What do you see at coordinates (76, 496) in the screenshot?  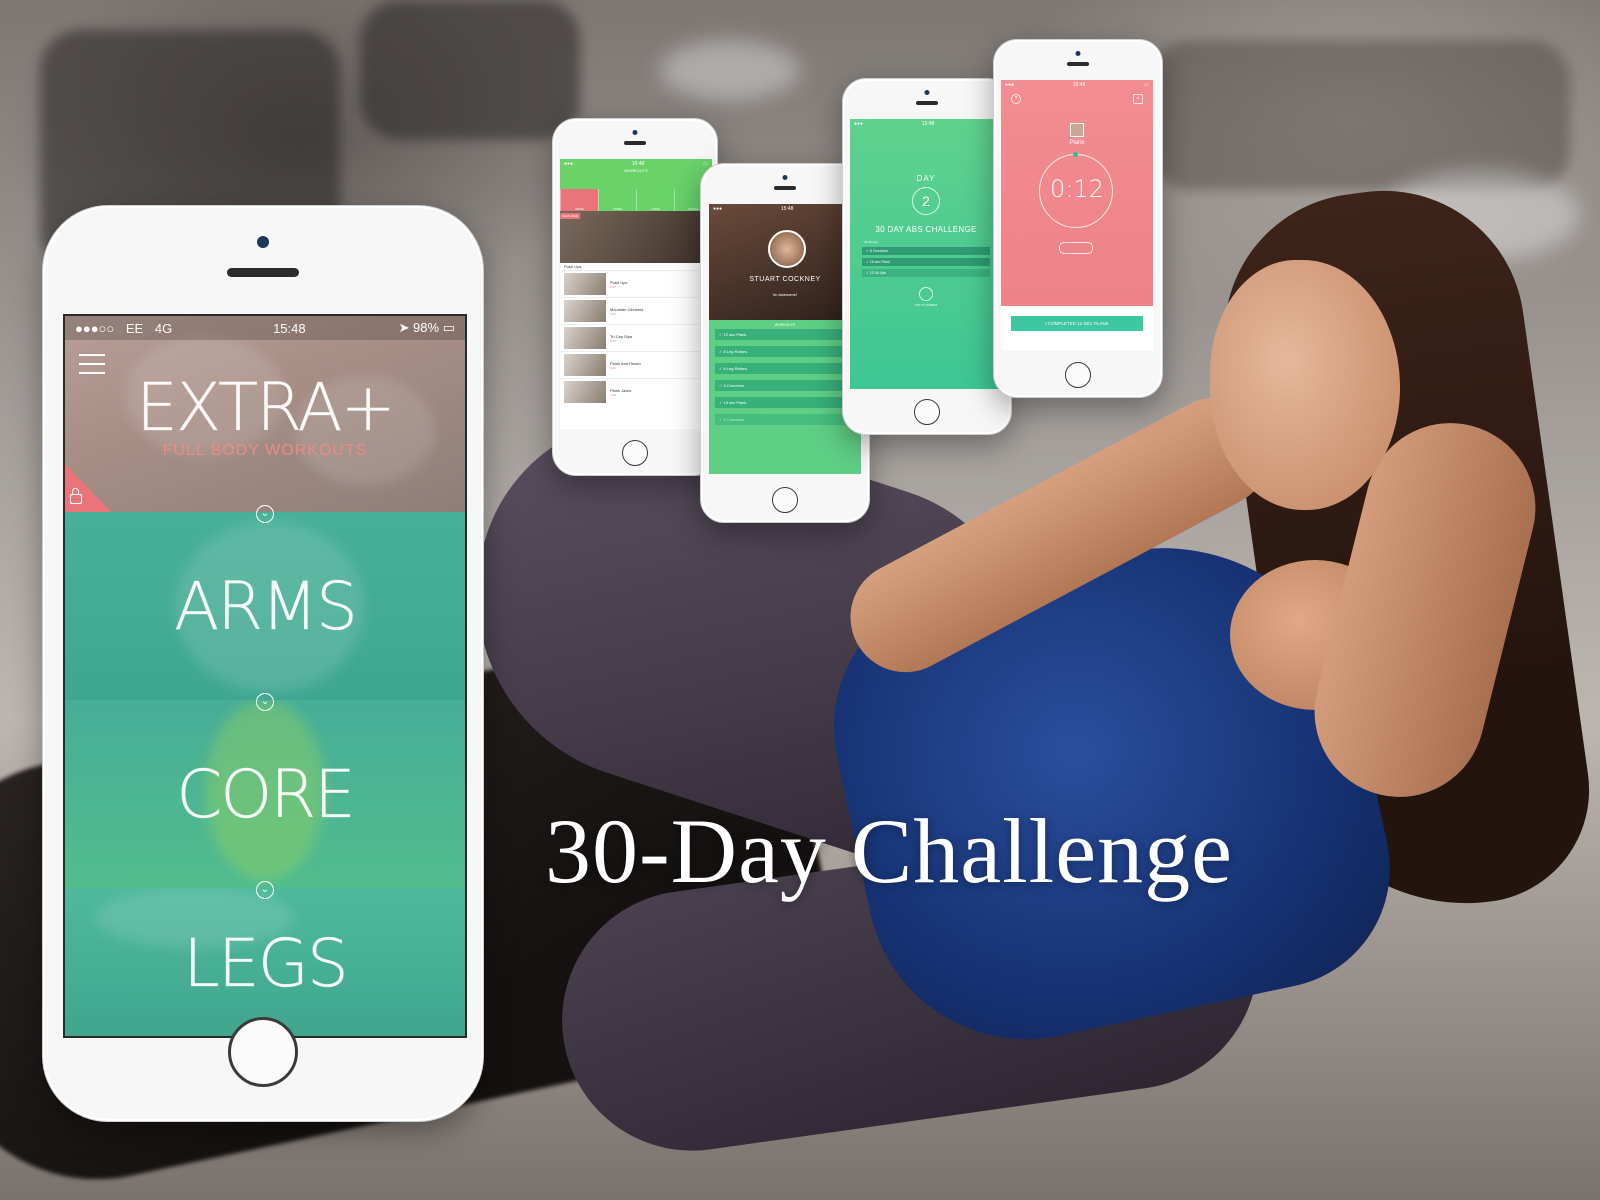 I see `lock-icon` at bounding box center [76, 496].